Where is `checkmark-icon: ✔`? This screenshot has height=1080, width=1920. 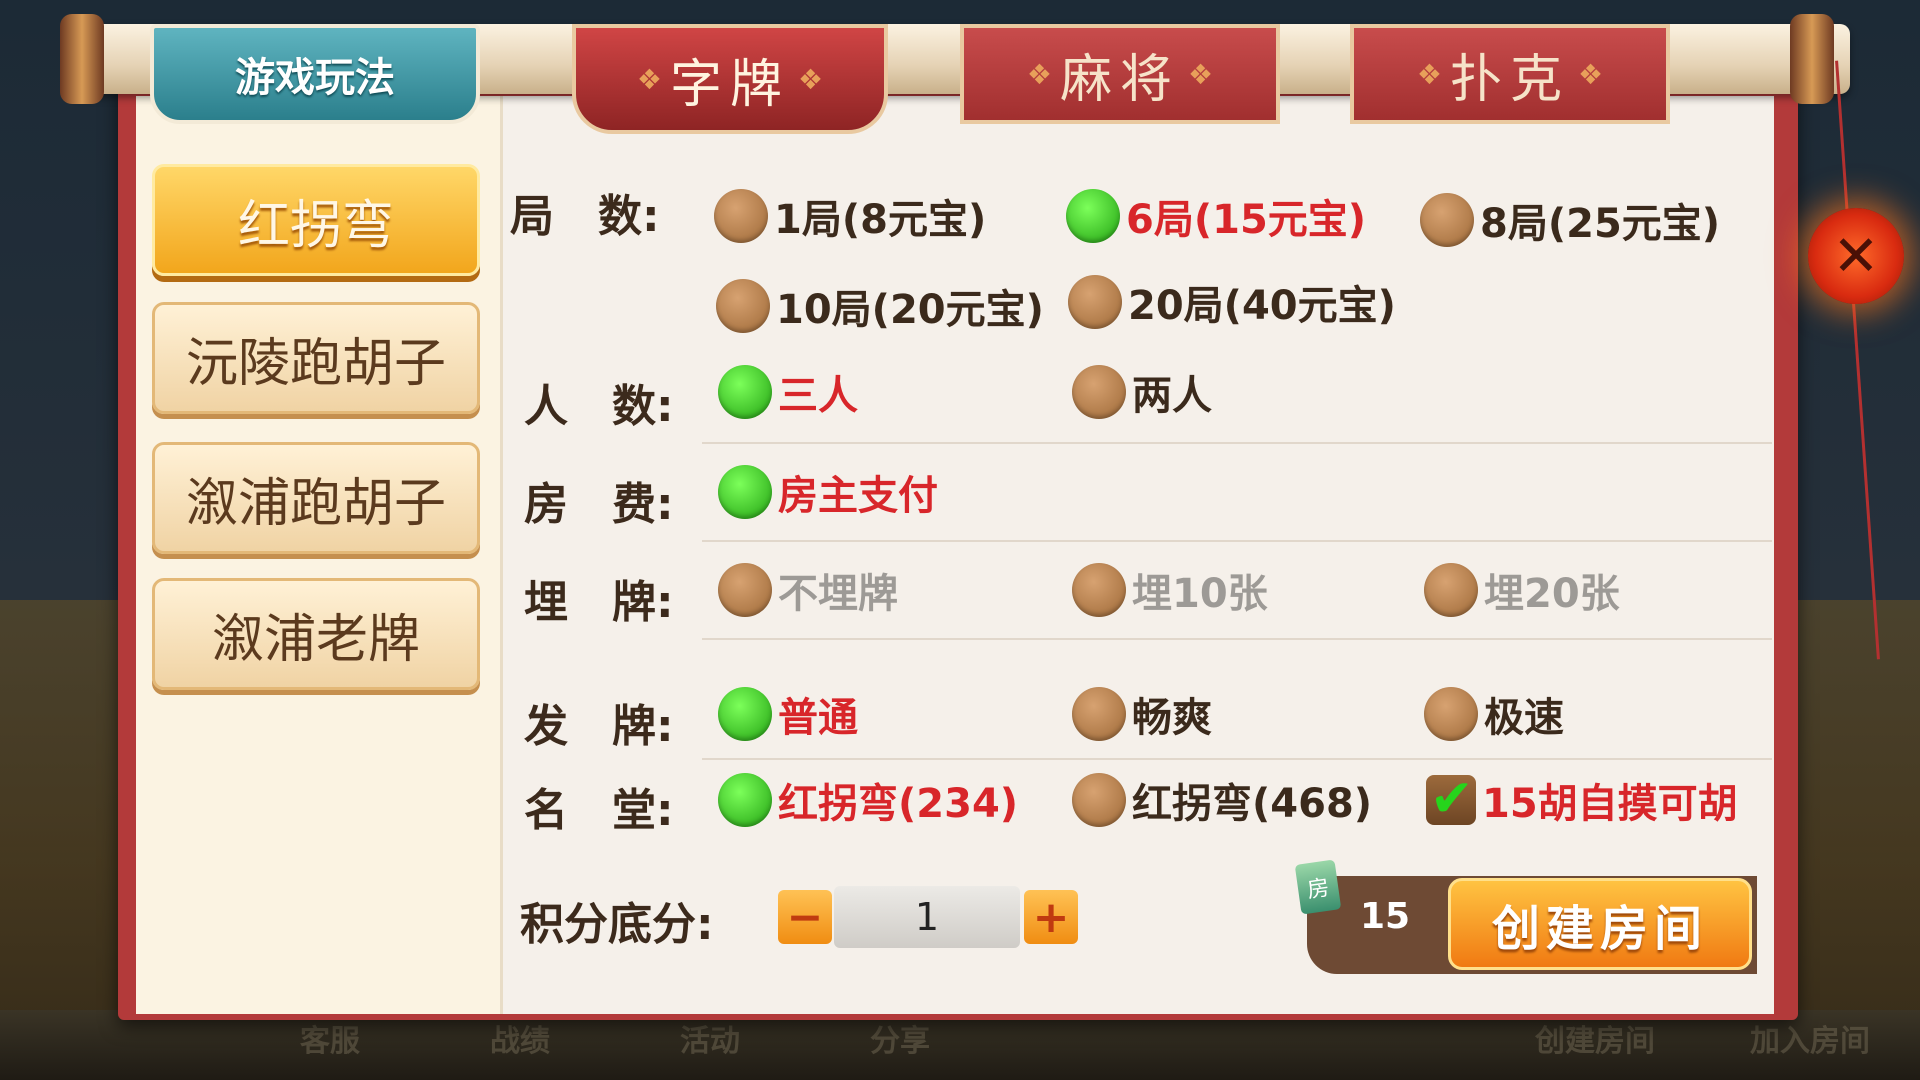
checkmark-icon: ✔ is located at coordinates (1452, 799).